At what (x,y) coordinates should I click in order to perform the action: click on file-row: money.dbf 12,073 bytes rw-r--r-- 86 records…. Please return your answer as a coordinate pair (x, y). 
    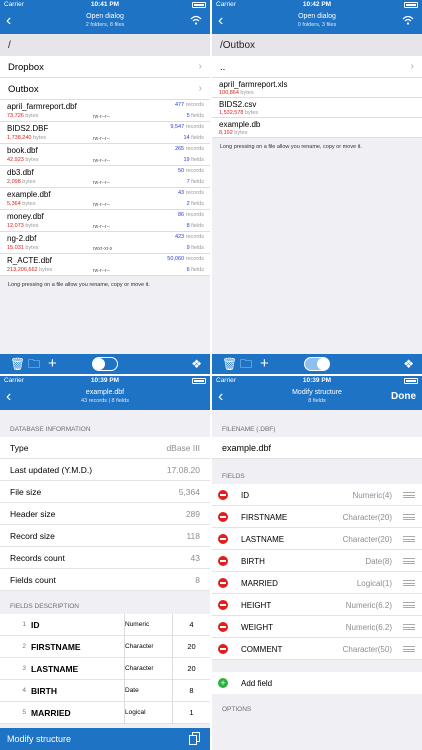
    Looking at the image, I should click on (105, 221).